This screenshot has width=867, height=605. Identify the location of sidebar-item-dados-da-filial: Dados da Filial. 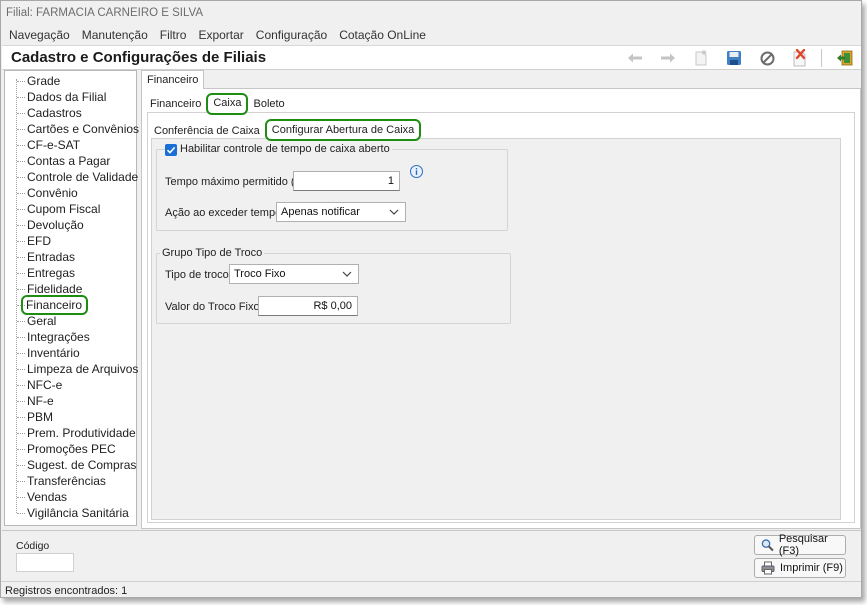
(62, 97).